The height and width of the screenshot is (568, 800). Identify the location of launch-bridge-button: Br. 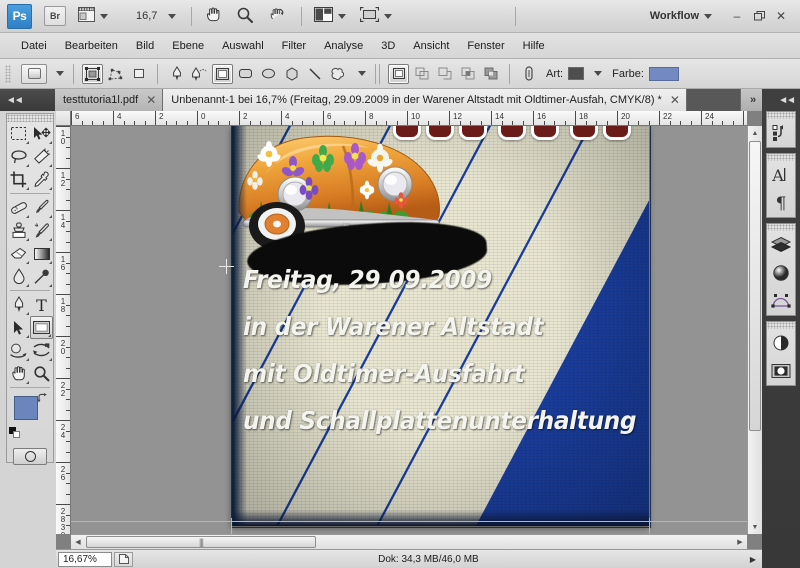
(55, 16).